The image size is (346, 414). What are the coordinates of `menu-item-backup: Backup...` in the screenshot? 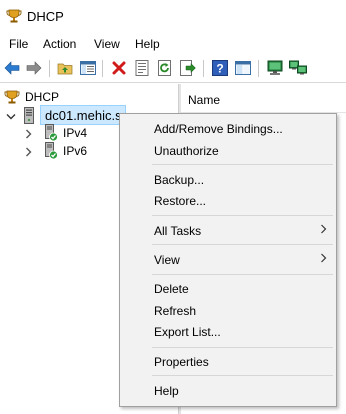 It's located at (228, 180).